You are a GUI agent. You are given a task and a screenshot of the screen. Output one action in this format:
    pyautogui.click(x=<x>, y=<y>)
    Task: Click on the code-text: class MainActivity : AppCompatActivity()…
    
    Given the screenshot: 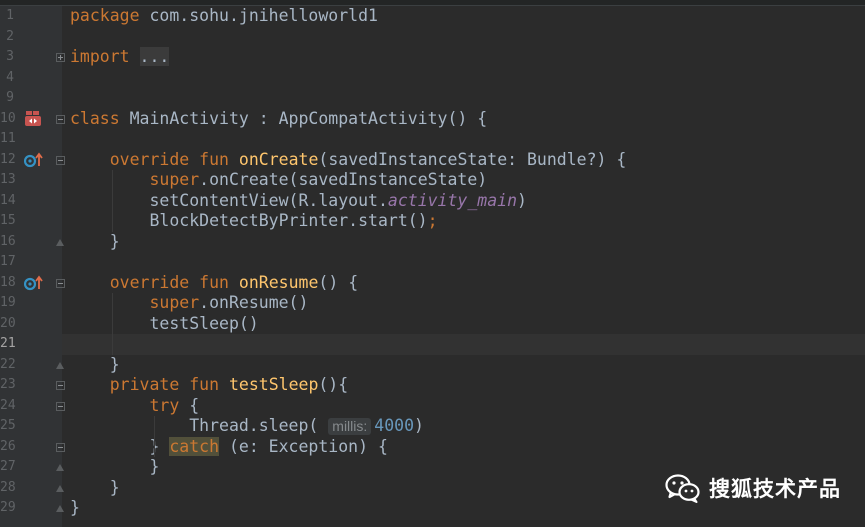 What is the action you would take?
    pyautogui.click(x=278, y=119)
    